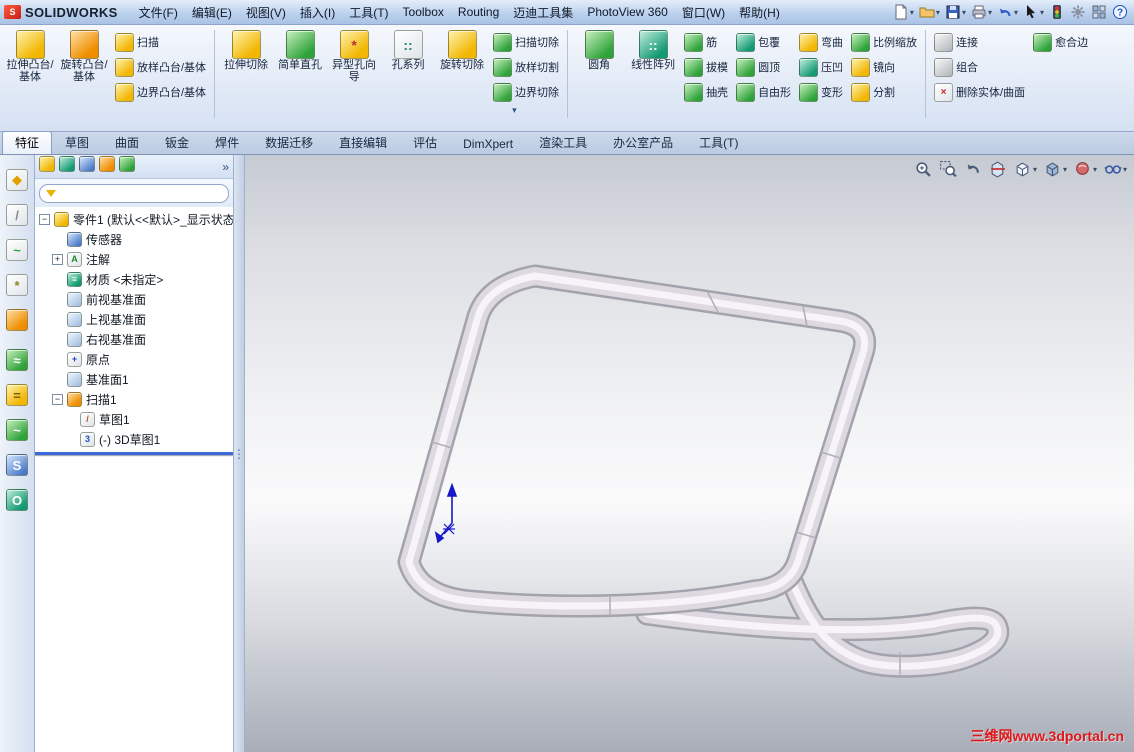 This screenshot has width=1134, height=752. What do you see at coordinates (1025, 169) in the screenshot?
I see `view-orientation-icon: ▾` at bounding box center [1025, 169].